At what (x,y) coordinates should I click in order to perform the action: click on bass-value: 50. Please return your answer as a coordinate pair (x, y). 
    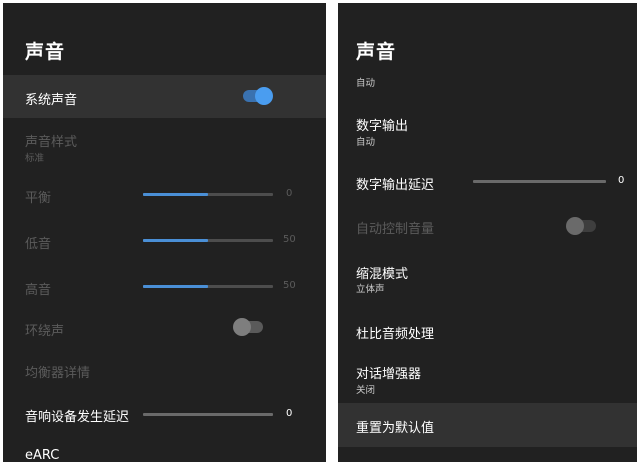
    Looking at the image, I should click on (289, 239).